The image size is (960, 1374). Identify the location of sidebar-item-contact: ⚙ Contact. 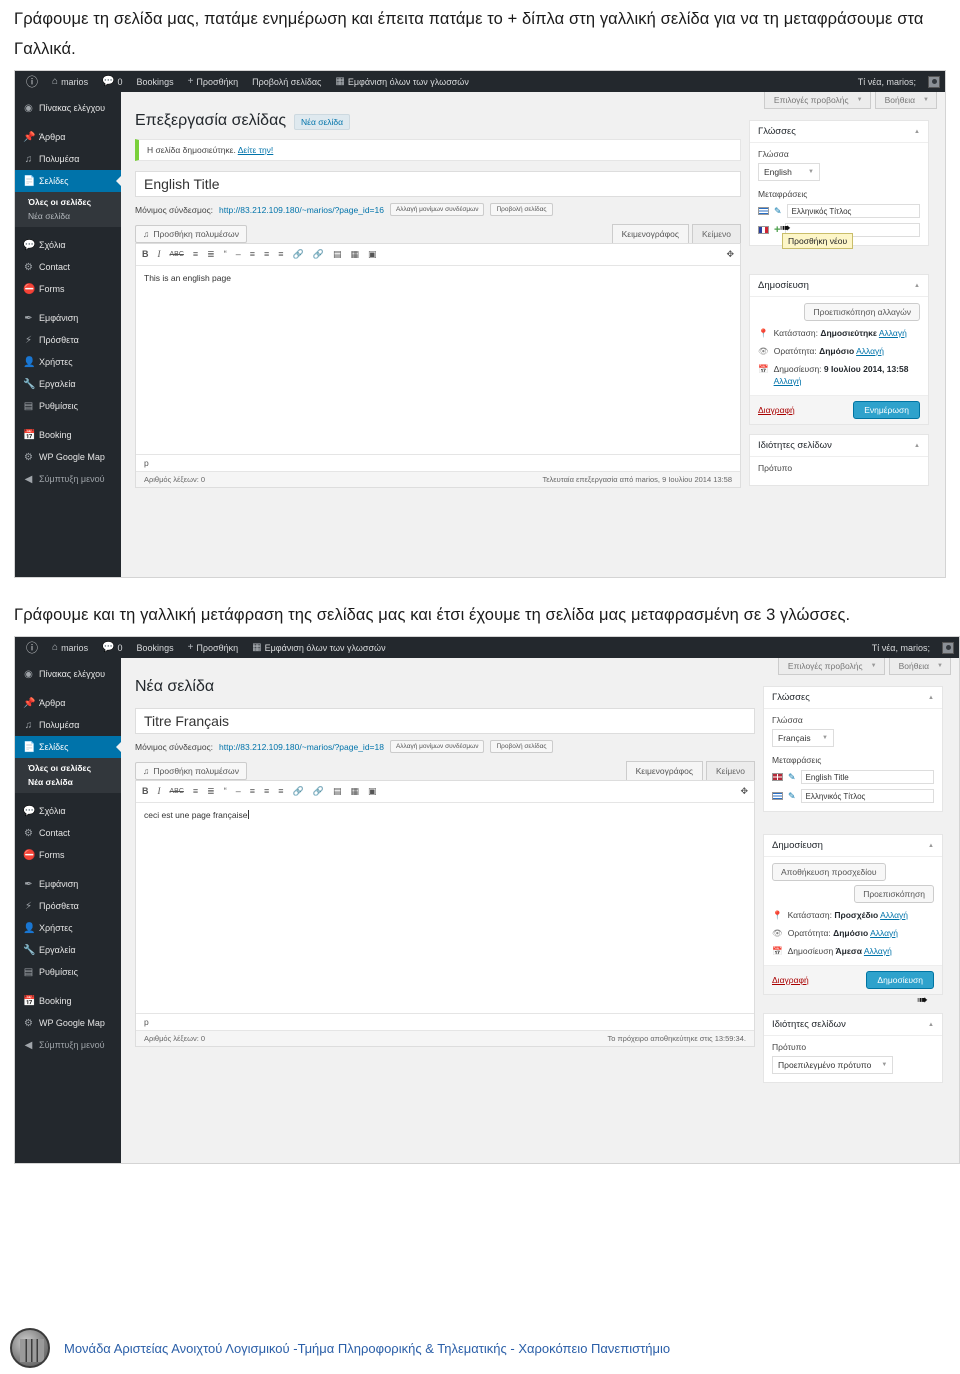
(68, 267).